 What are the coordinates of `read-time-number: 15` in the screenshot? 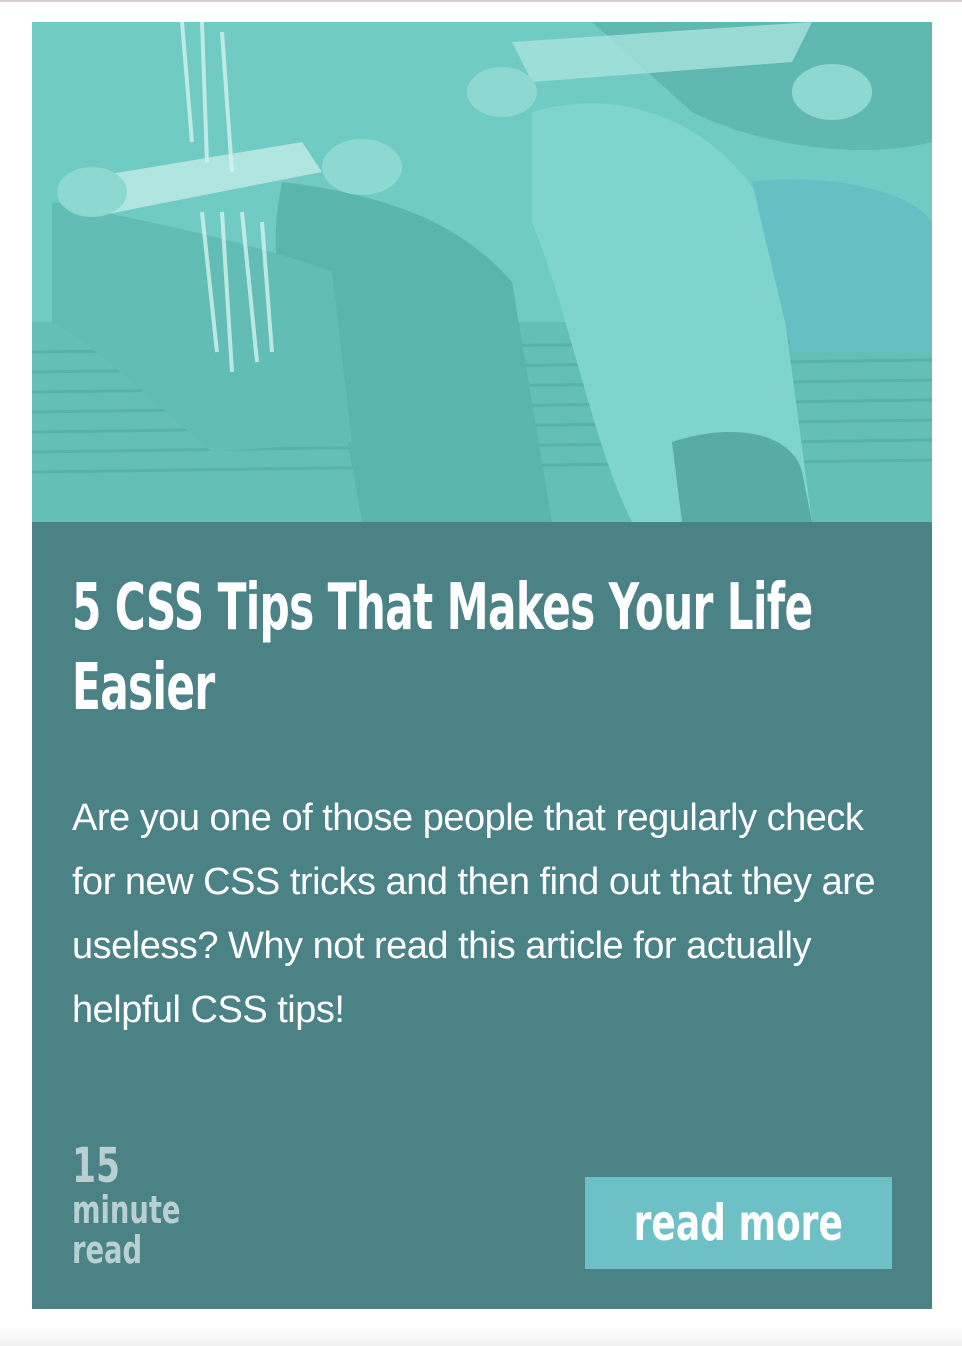 It's located at (96, 1166).